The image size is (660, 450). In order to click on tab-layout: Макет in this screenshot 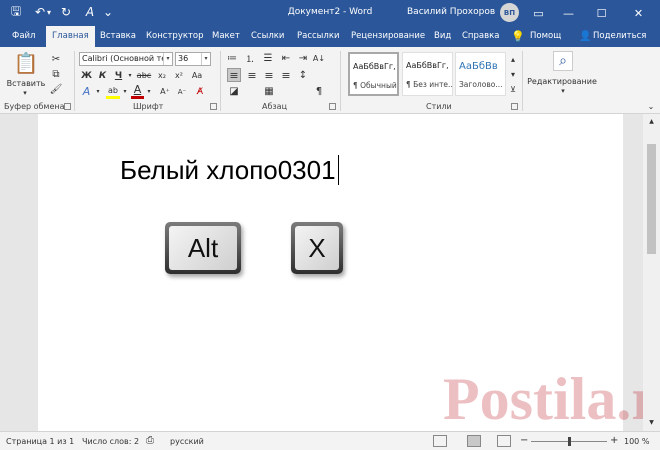, I will do `click(226, 36)`.